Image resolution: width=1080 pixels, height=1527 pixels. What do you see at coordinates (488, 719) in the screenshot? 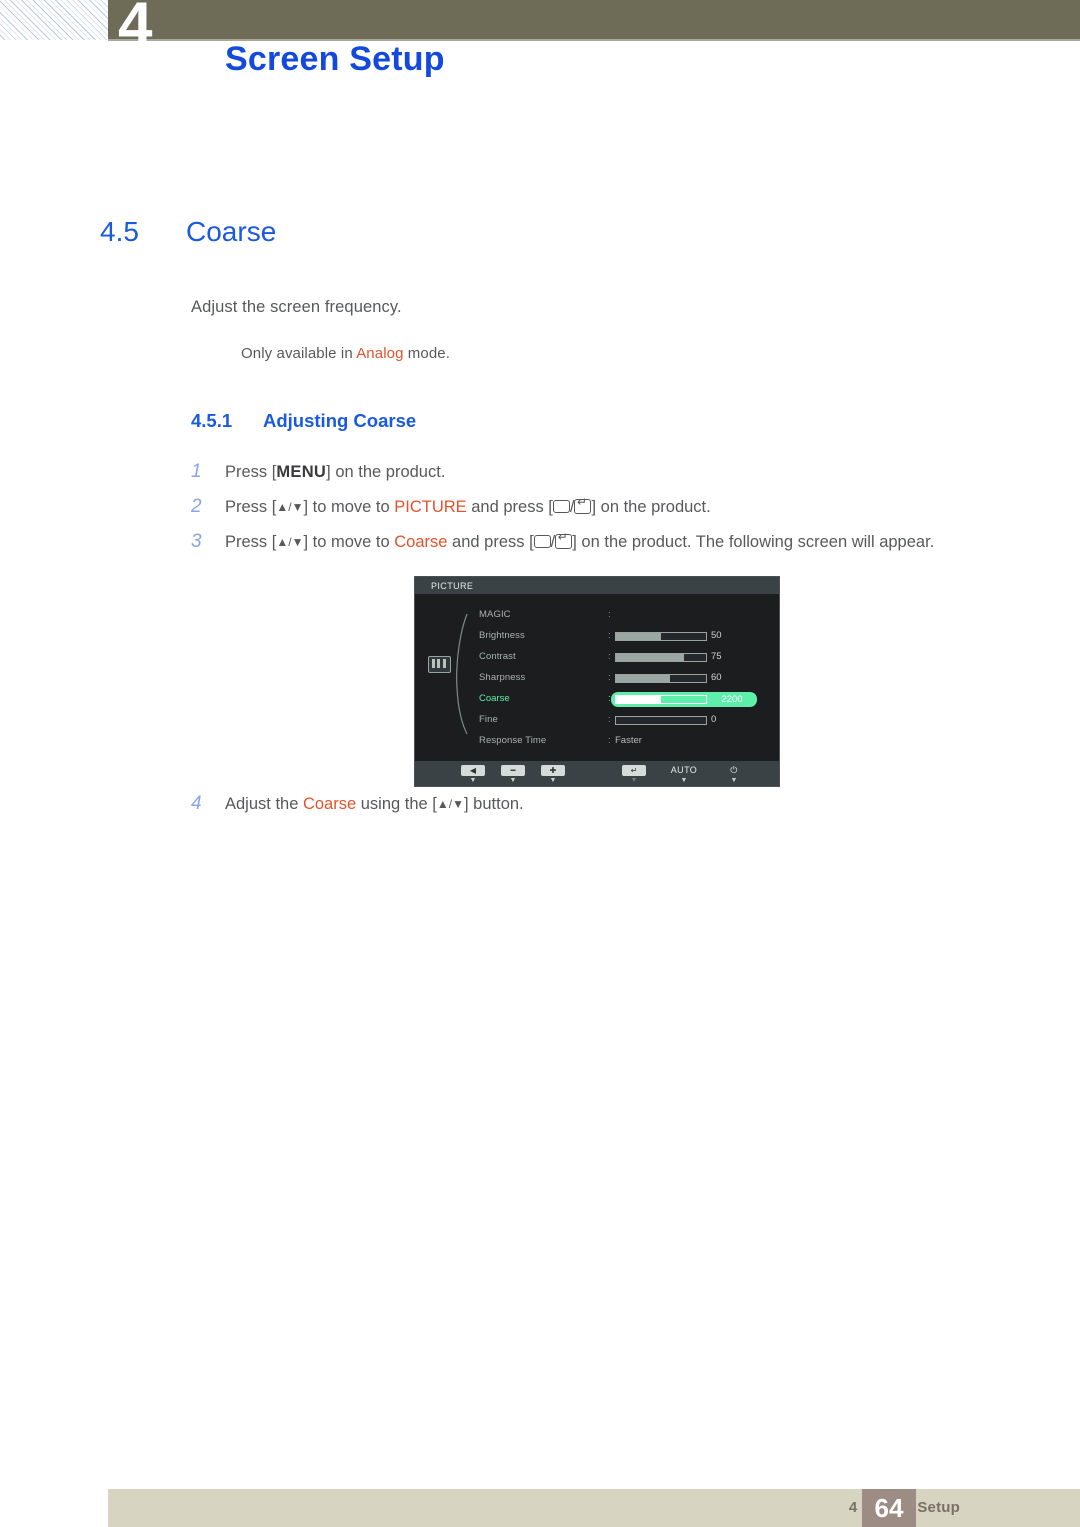
I see `osd-row-label: Fine` at bounding box center [488, 719].